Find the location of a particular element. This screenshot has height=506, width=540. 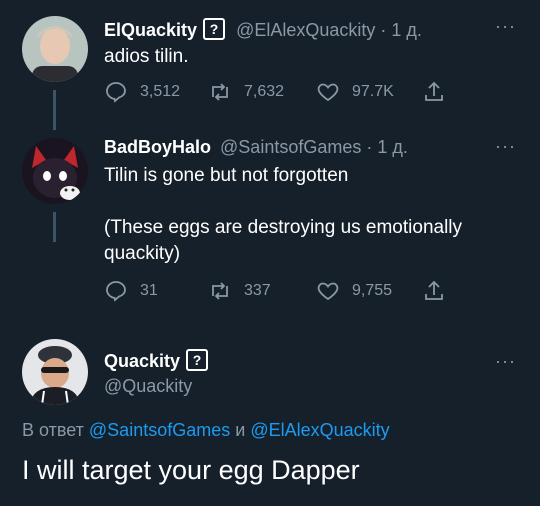

tweet-header: Quackity? is located at coordinates (302, 360).